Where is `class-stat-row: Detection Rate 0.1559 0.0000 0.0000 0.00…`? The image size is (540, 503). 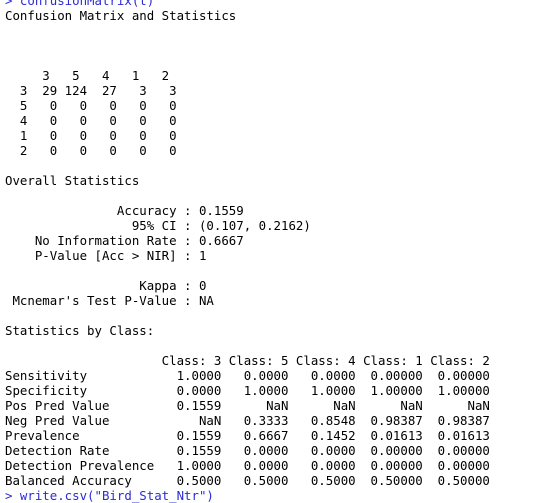 class-stat-row: Detection Rate 0.1559 0.0000 0.0000 0.00… is located at coordinates (247, 450).